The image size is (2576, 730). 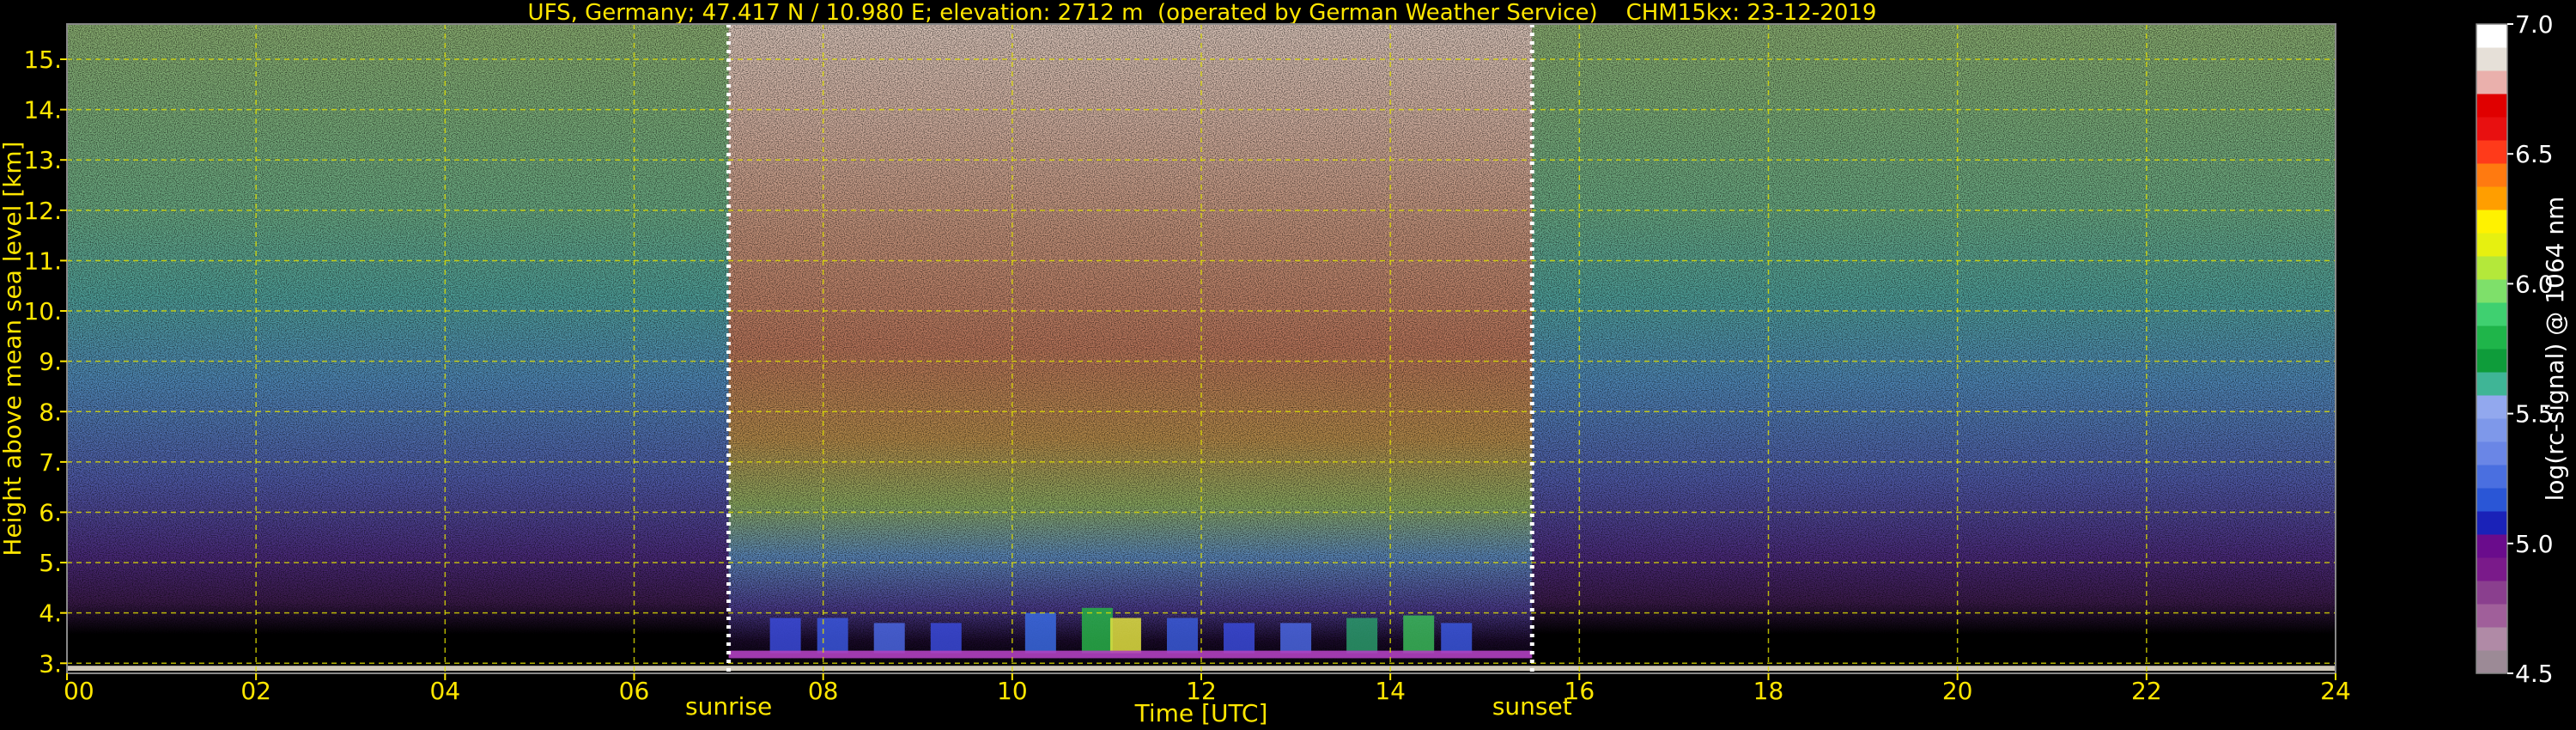 What do you see at coordinates (2535, 24) in the screenshot?
I see `colorbar-tick-label: 7.0` at bounding box center [2535, 24].